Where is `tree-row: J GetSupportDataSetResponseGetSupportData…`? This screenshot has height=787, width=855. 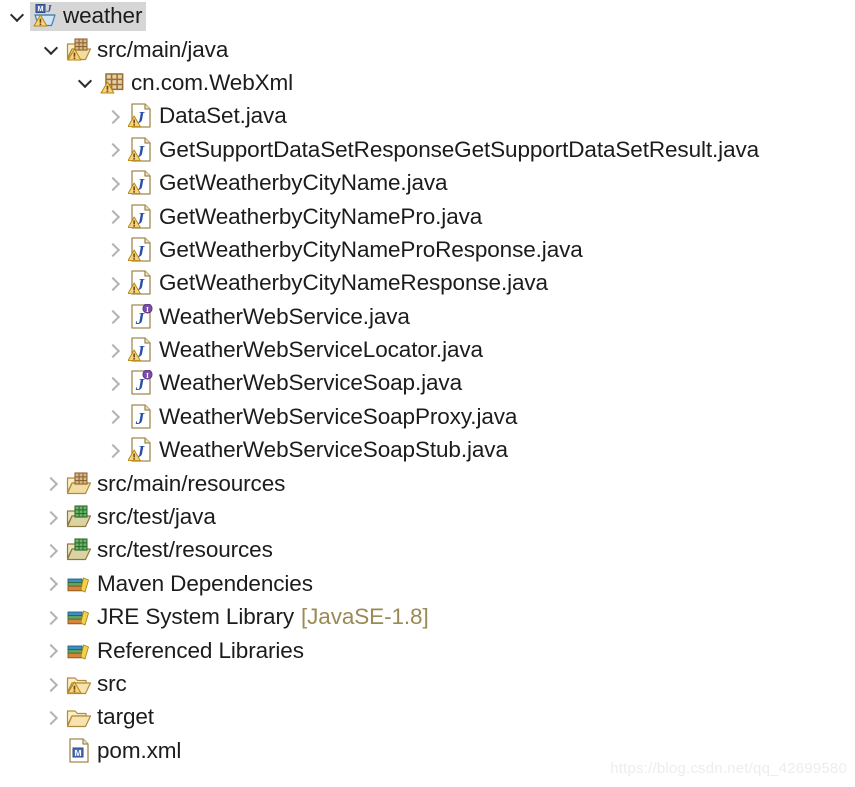
tree-row: J GetSupportDataSetResponseGetSupportData… is located at coordinates (427, 150).